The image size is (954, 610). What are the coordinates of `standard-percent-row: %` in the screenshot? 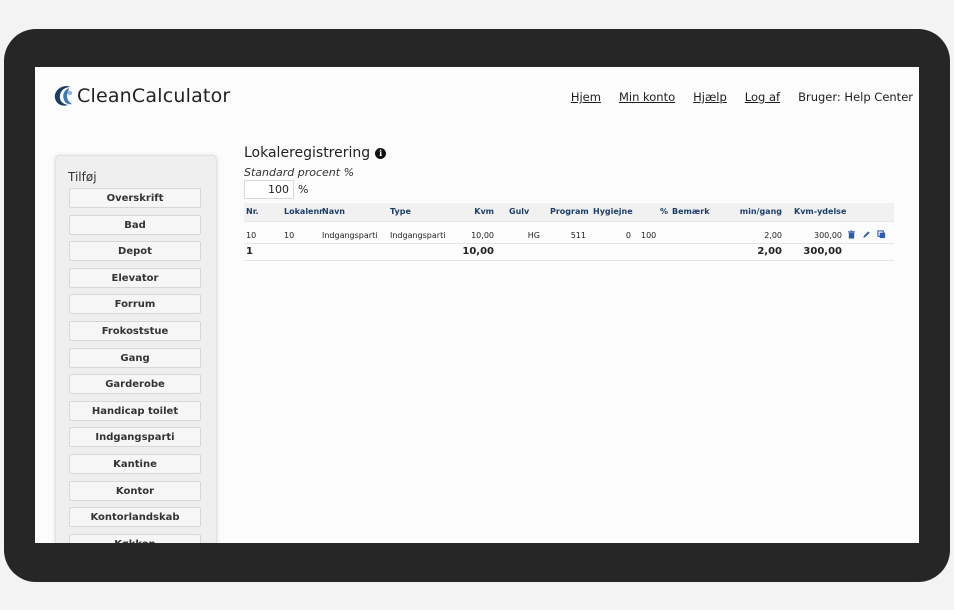 It's located at (569, 189).